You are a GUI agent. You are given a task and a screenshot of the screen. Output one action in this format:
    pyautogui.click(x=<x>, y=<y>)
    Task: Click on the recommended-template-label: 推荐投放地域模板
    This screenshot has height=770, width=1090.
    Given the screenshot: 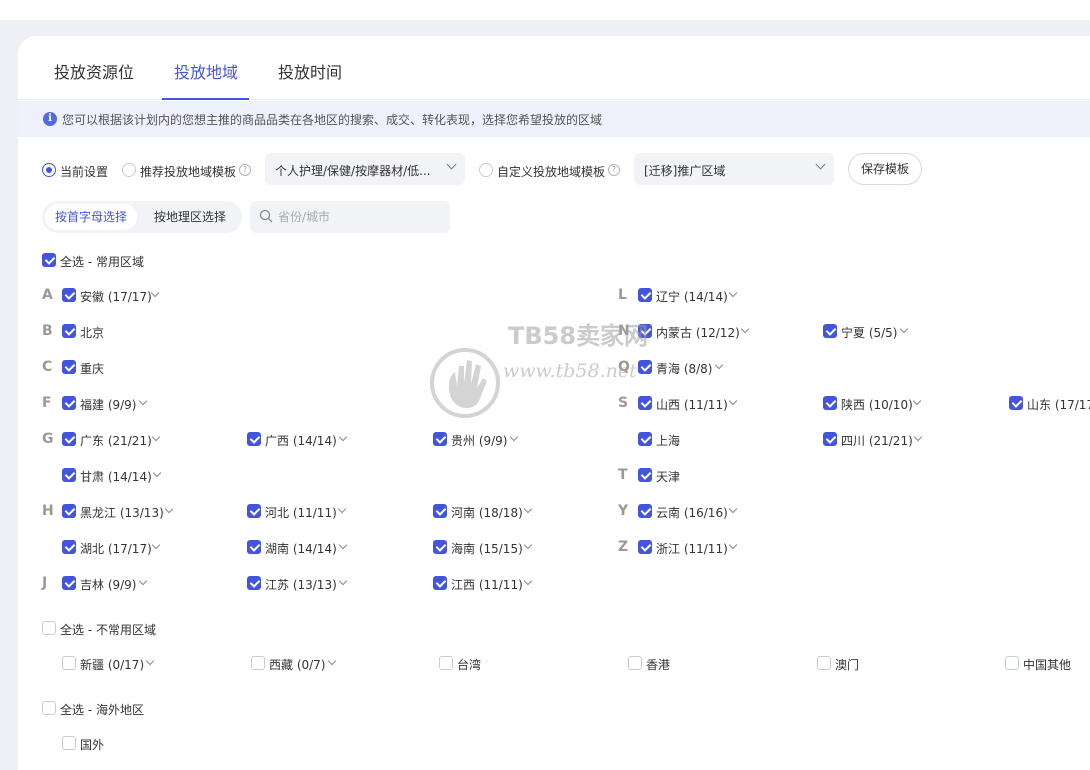 What is the action you would take?
    pyautogui.click(x=188, y=172)
    